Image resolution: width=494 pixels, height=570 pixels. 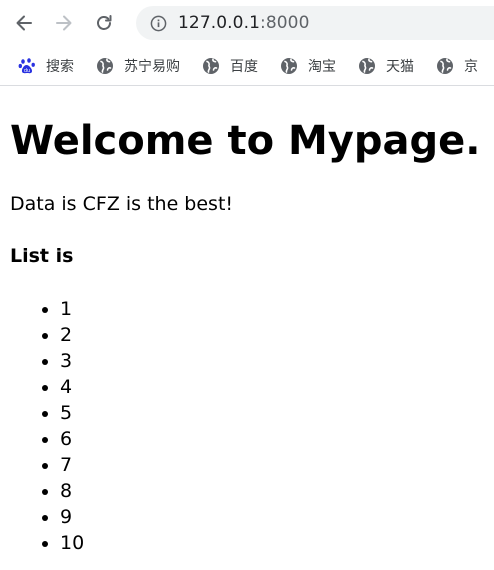 What do you see at coordinates (277, 543) in the screenshot?
I see `list-item: 10` at bounding box center [277, 543].